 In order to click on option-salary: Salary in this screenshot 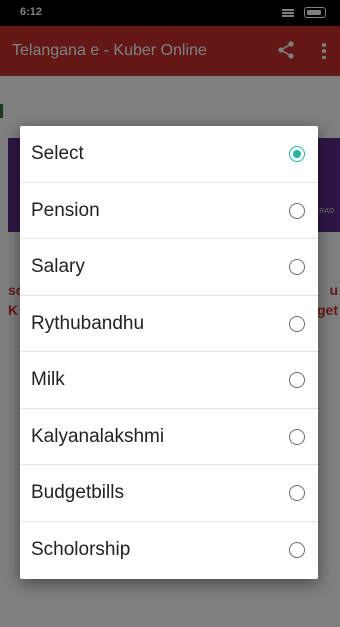, I will do `click(169, 267)`.